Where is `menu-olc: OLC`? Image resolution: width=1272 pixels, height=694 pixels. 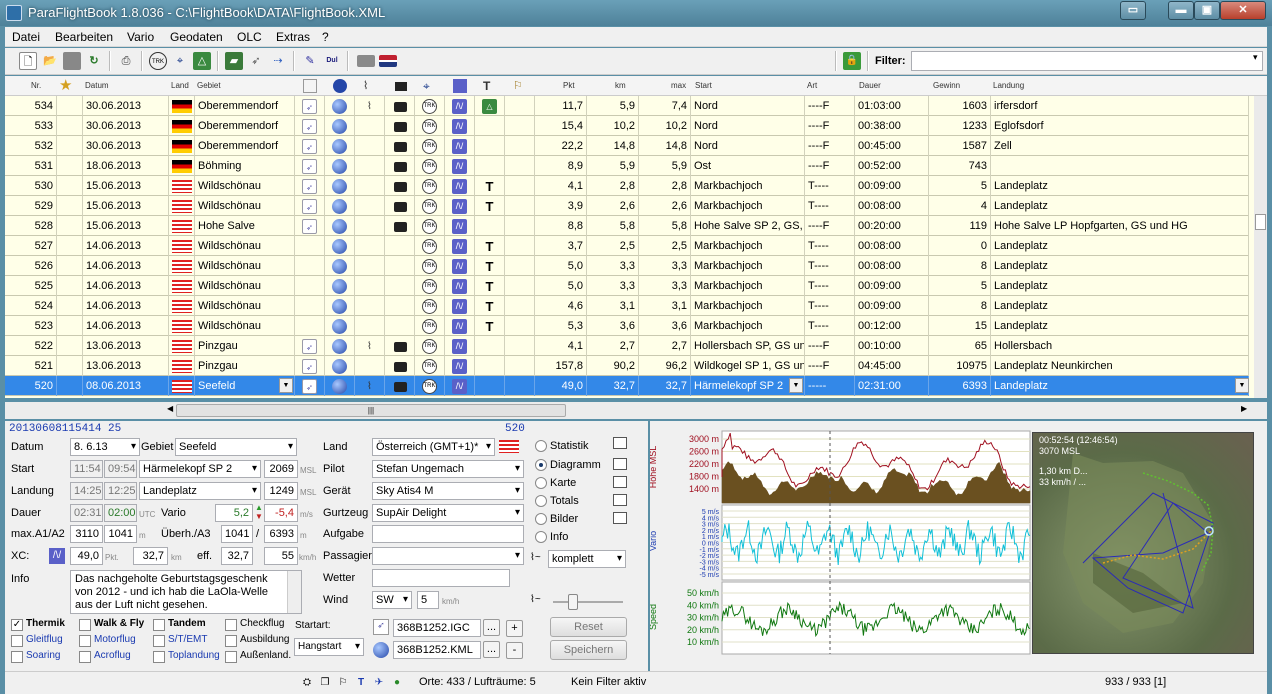
menu-olc: OLC is located at coordinates (249, 37).